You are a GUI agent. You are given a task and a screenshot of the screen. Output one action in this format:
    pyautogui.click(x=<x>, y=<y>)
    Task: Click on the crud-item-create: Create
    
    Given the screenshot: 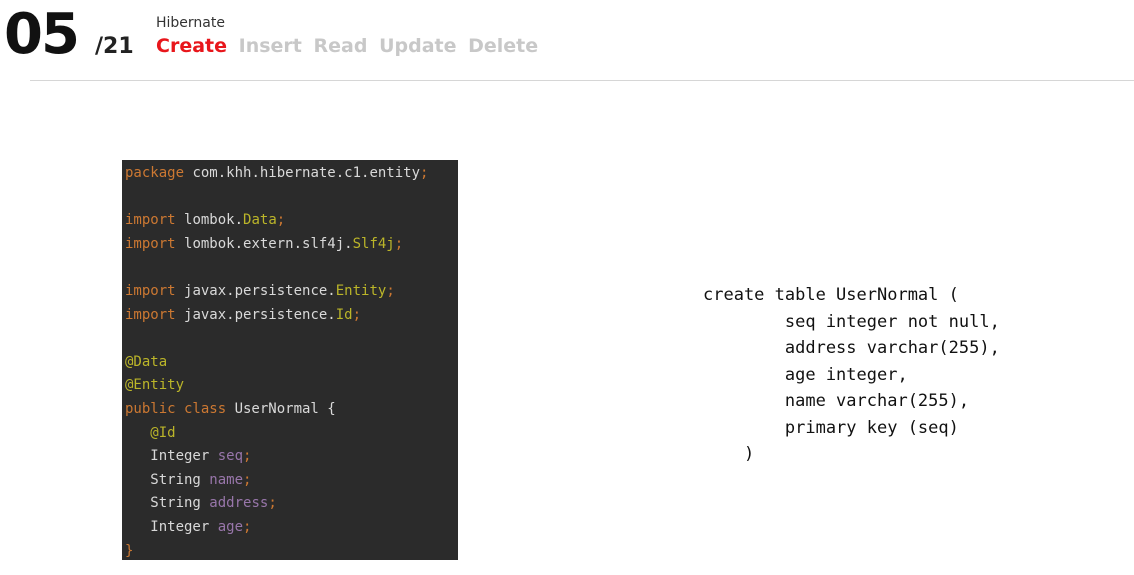 What is the action you would take?
    pyautogui.click(x=191, y=46)
    